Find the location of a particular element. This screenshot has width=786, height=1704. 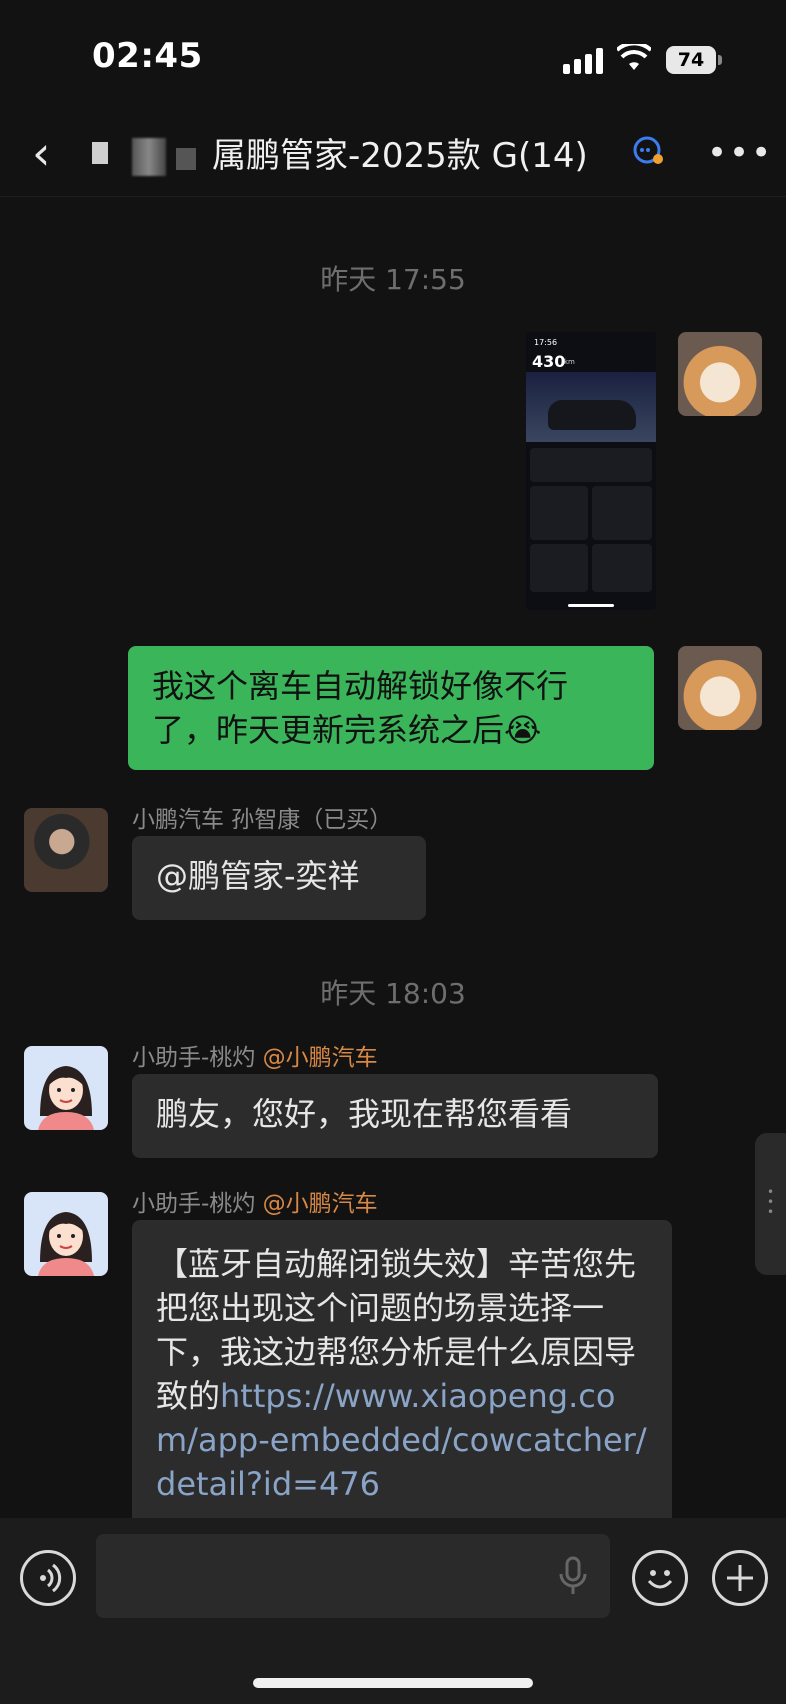

add-icon is located at coordinates (740, 1578).